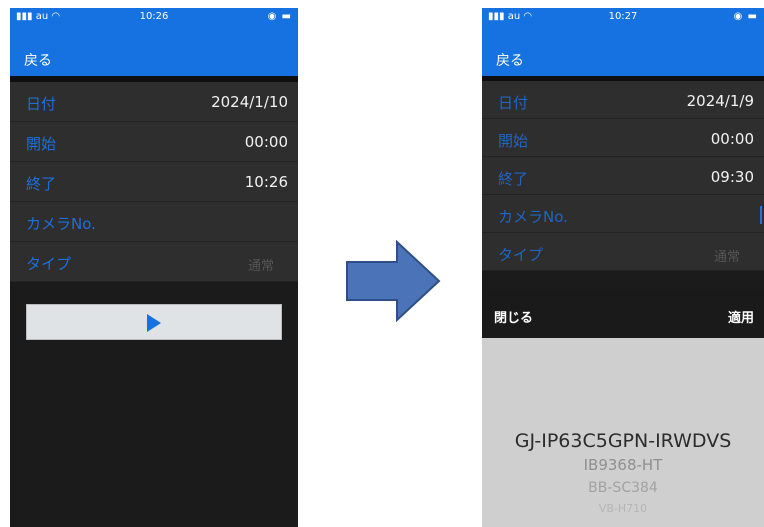  I want to click on play-button, so click(154, 322).